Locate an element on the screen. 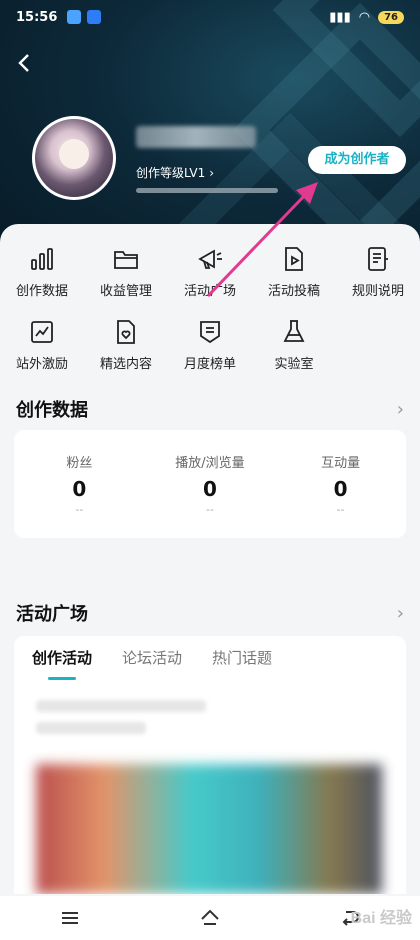  back-arrow-icon is located at coordinates (23, 63).